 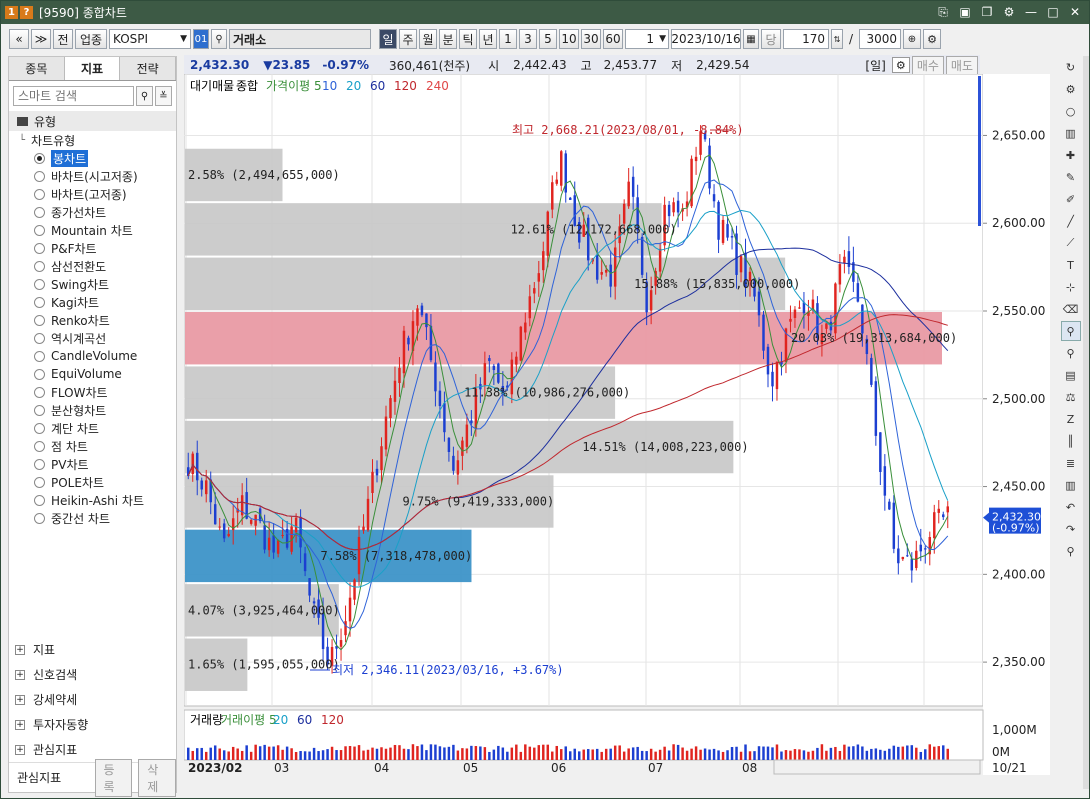 What do you see at coordinates (219, 39) in the screenshot?
I see `search-icon: ⚲` at bounding box center [219, 39].